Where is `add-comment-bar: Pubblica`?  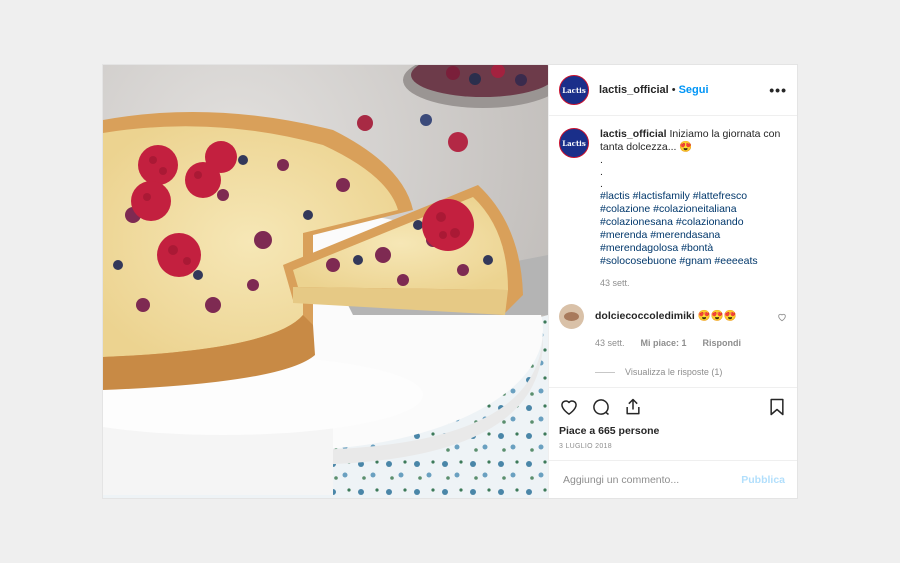
add-comment-bar: Pubblica is located at coordinates (673, 479).